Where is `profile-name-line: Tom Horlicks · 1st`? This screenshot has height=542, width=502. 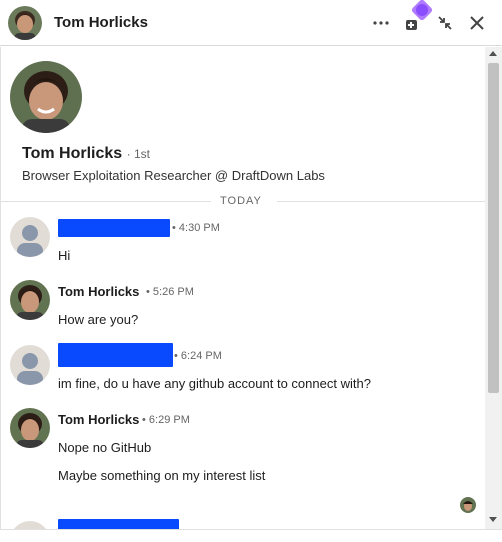 profile-name-line: Tom Horlicks · 1st is located at coordinates (86, 154).